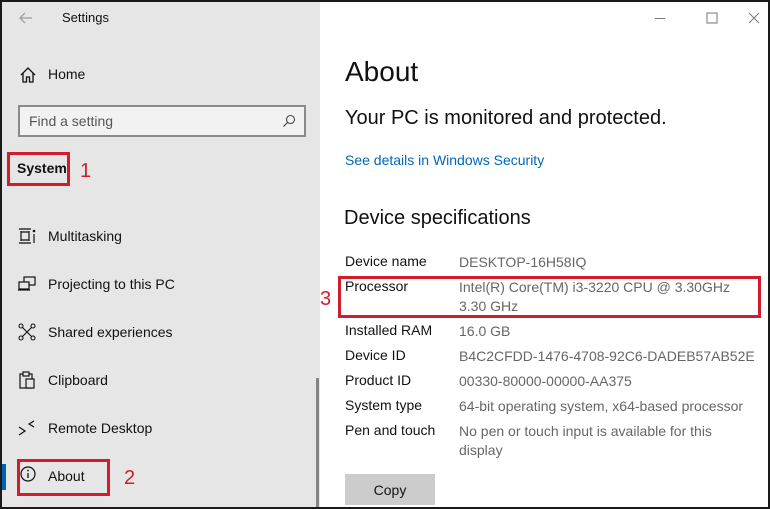 This screenshot has height=509, width=770. I want to click on protection-status: Your PC is monitored and protected., so click(506, 118).